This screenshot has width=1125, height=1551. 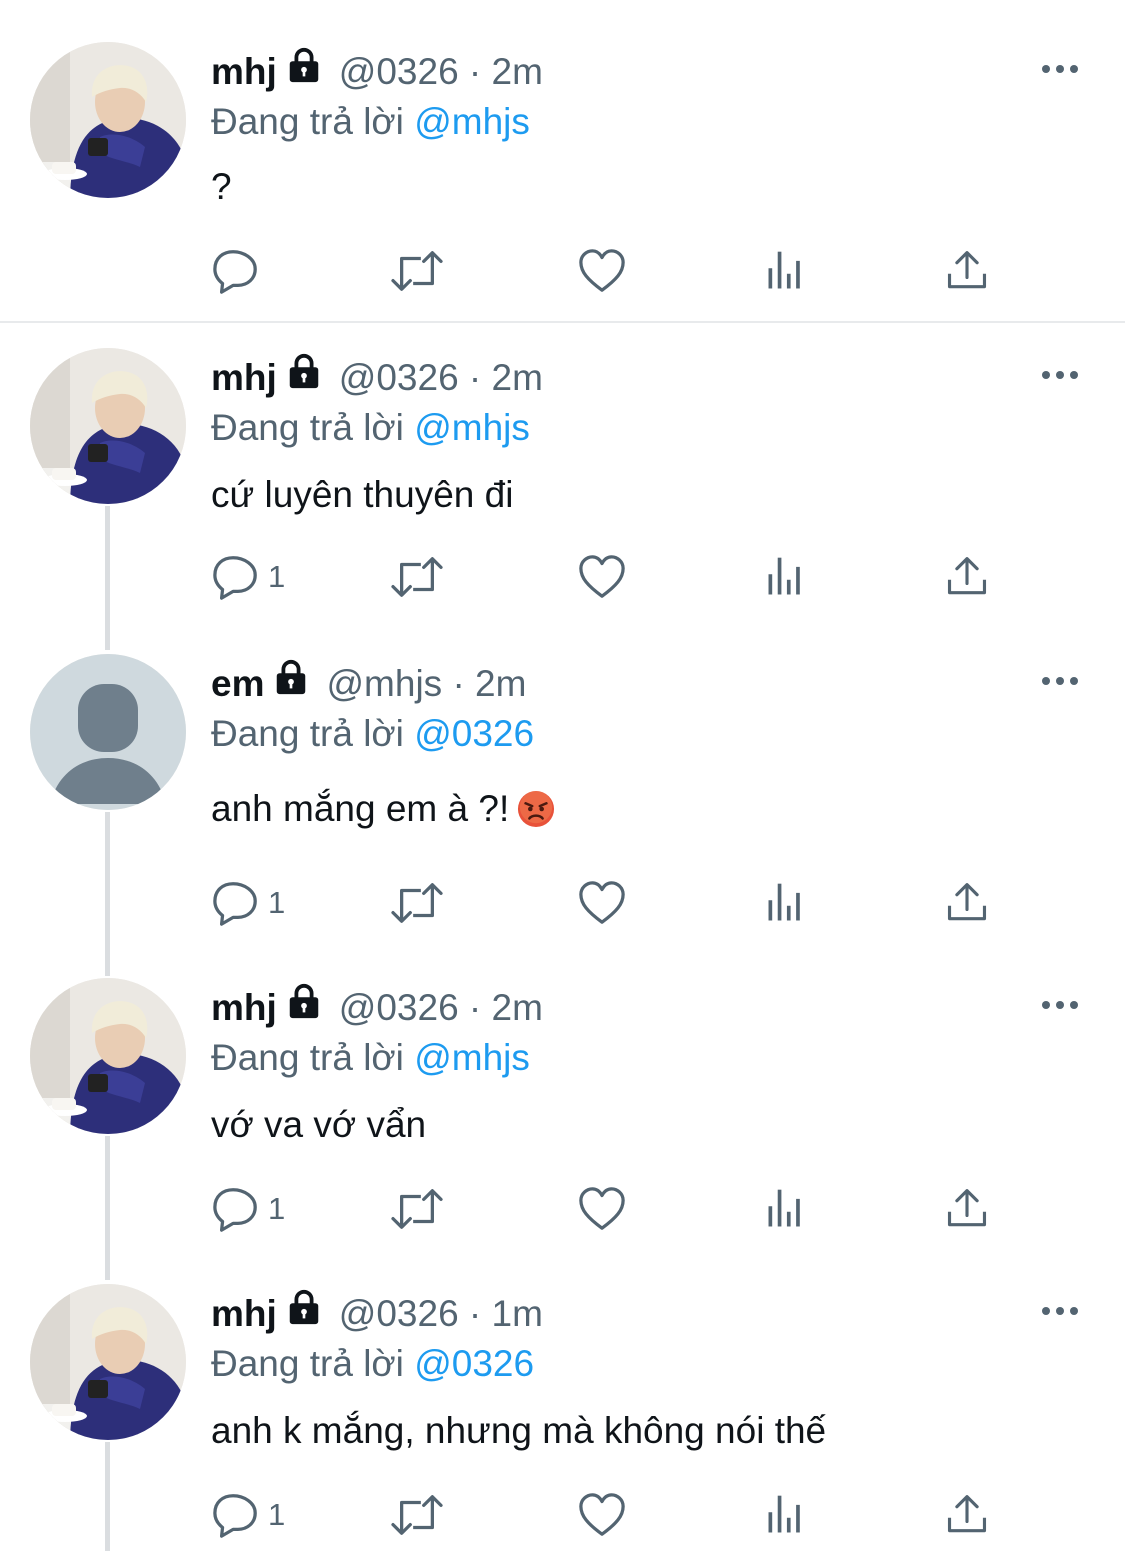 I want to click on tweet-text: cứ luyên thuyên đi, so click(x=362, y=494).